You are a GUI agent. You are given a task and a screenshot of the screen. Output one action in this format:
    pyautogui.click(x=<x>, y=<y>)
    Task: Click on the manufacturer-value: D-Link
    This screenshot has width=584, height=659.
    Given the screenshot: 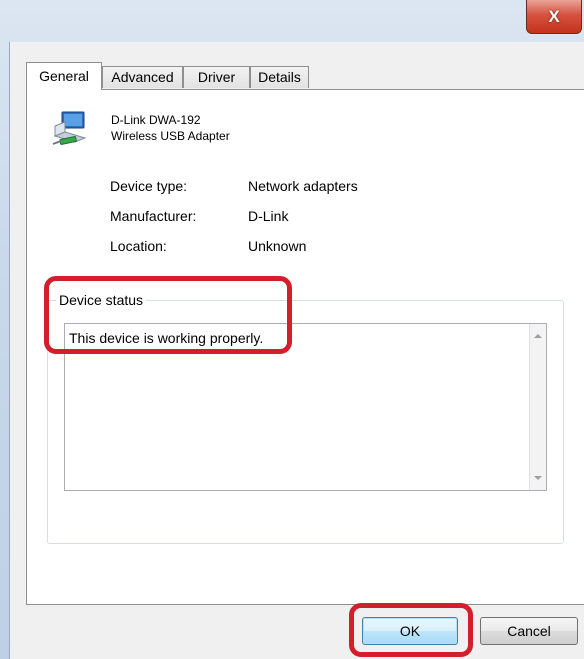 What is the action you would take?
    pyautogui.click(x=268, y=216)
    